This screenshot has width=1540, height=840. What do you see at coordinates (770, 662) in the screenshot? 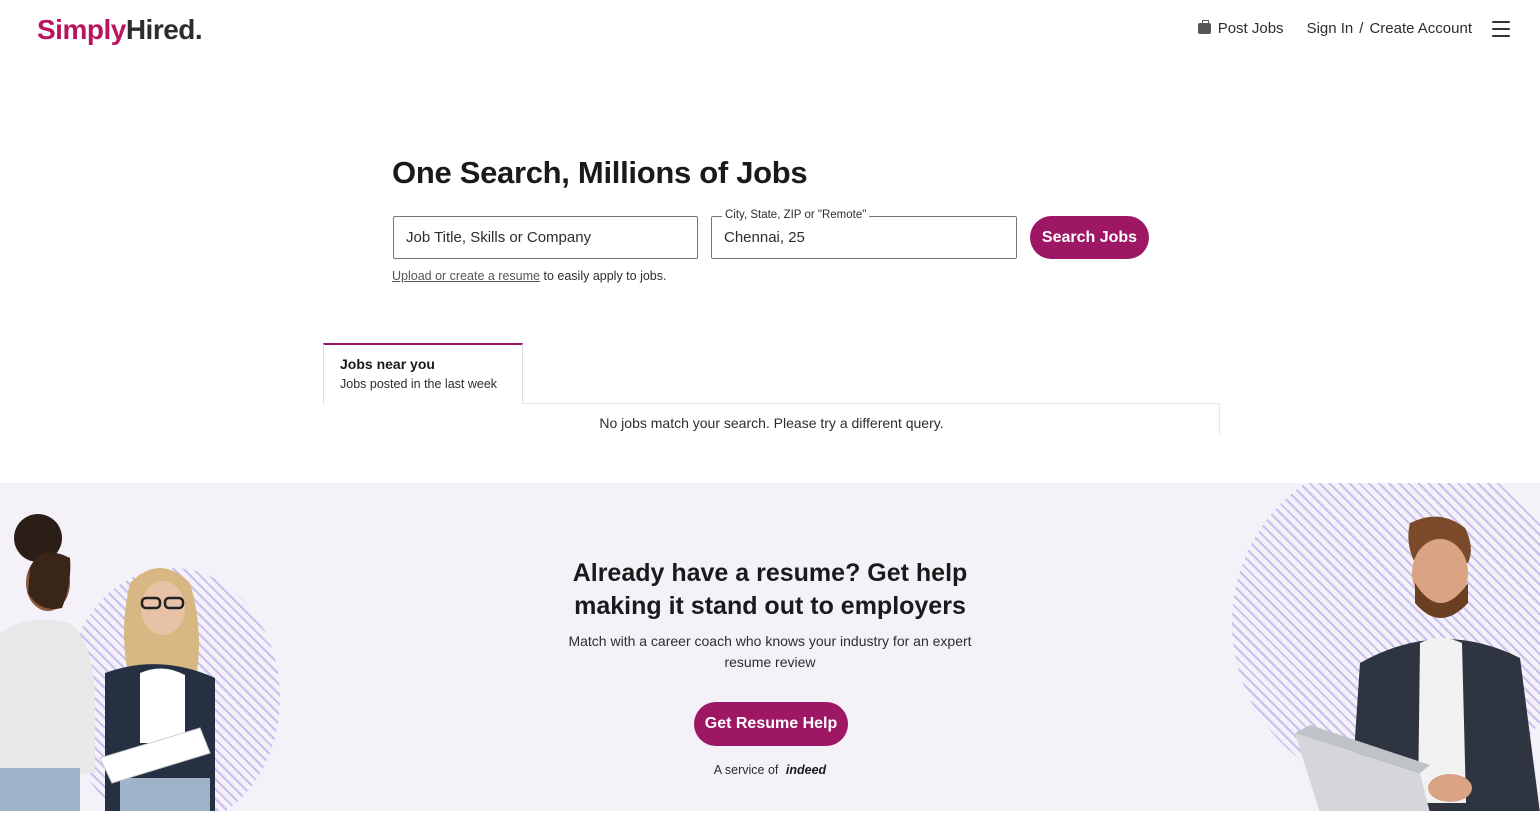
I see `promo-subtitle-line2: resume review` at bounding box center [770, 662].